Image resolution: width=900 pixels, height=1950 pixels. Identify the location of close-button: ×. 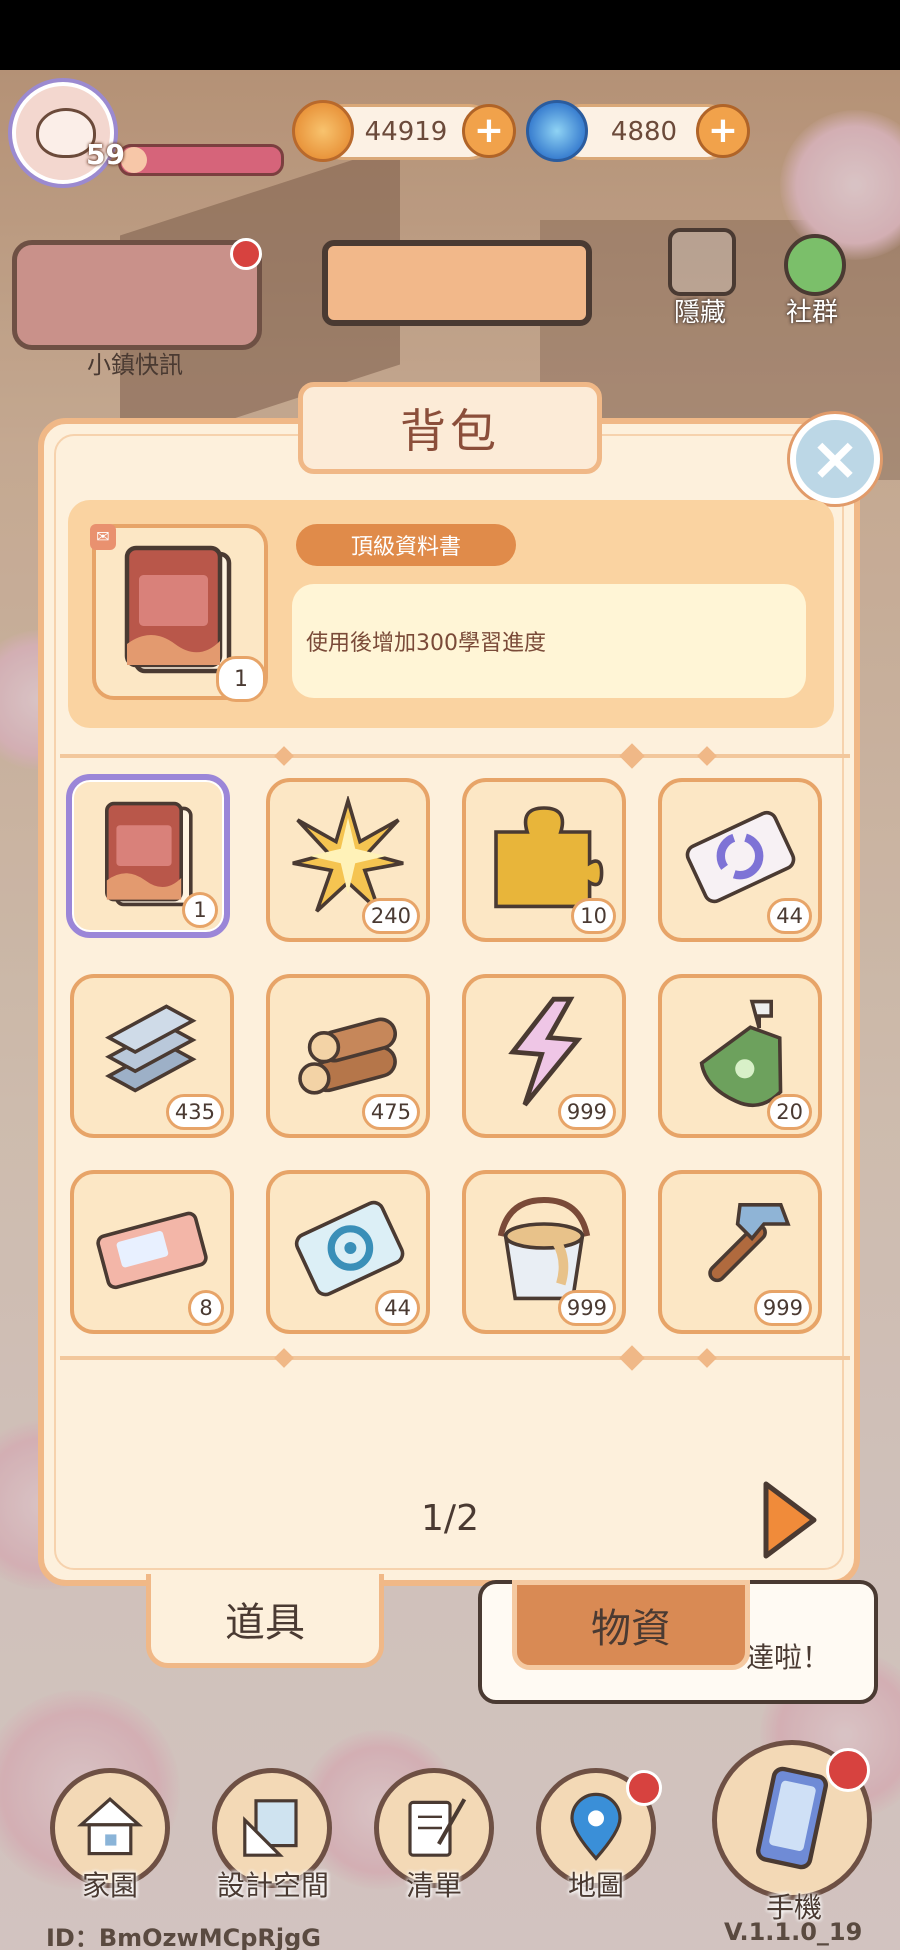
(835, 459).